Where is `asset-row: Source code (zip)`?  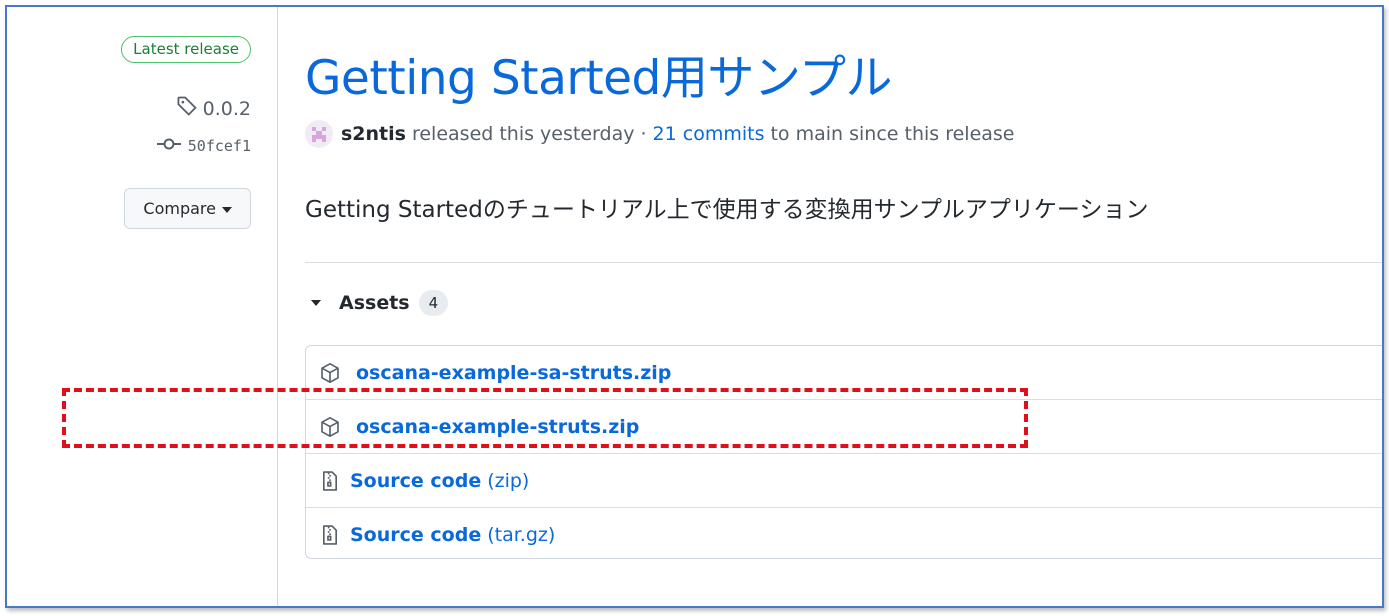
asset-row: Source code (zip) is located at coordinates (844, 481).